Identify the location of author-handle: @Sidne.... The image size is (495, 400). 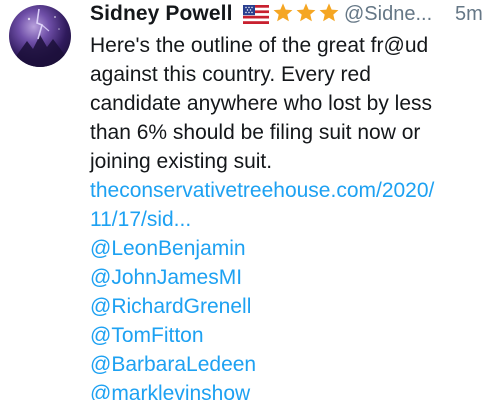
(388, 14).